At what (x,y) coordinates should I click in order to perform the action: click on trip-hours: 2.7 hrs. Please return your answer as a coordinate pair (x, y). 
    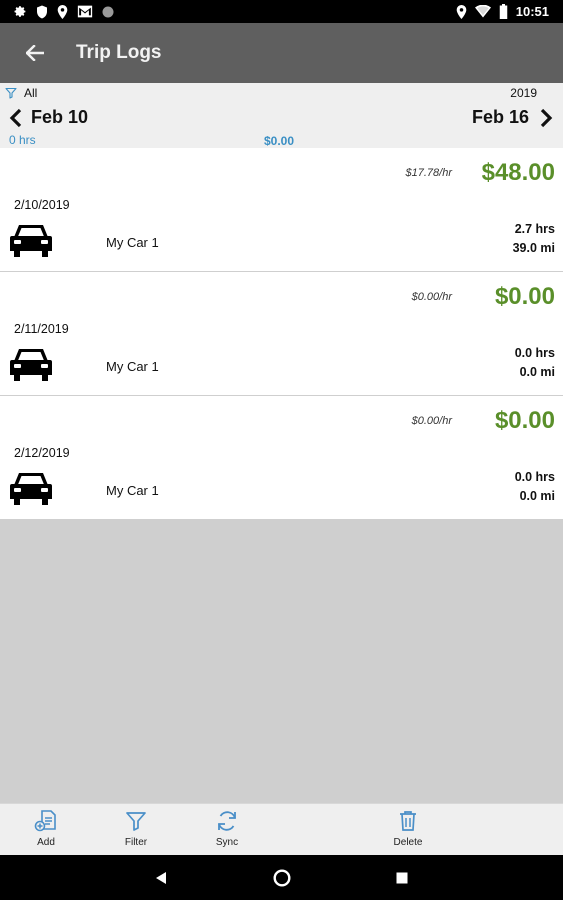
    Looking at the image, I should click on (534, 229).